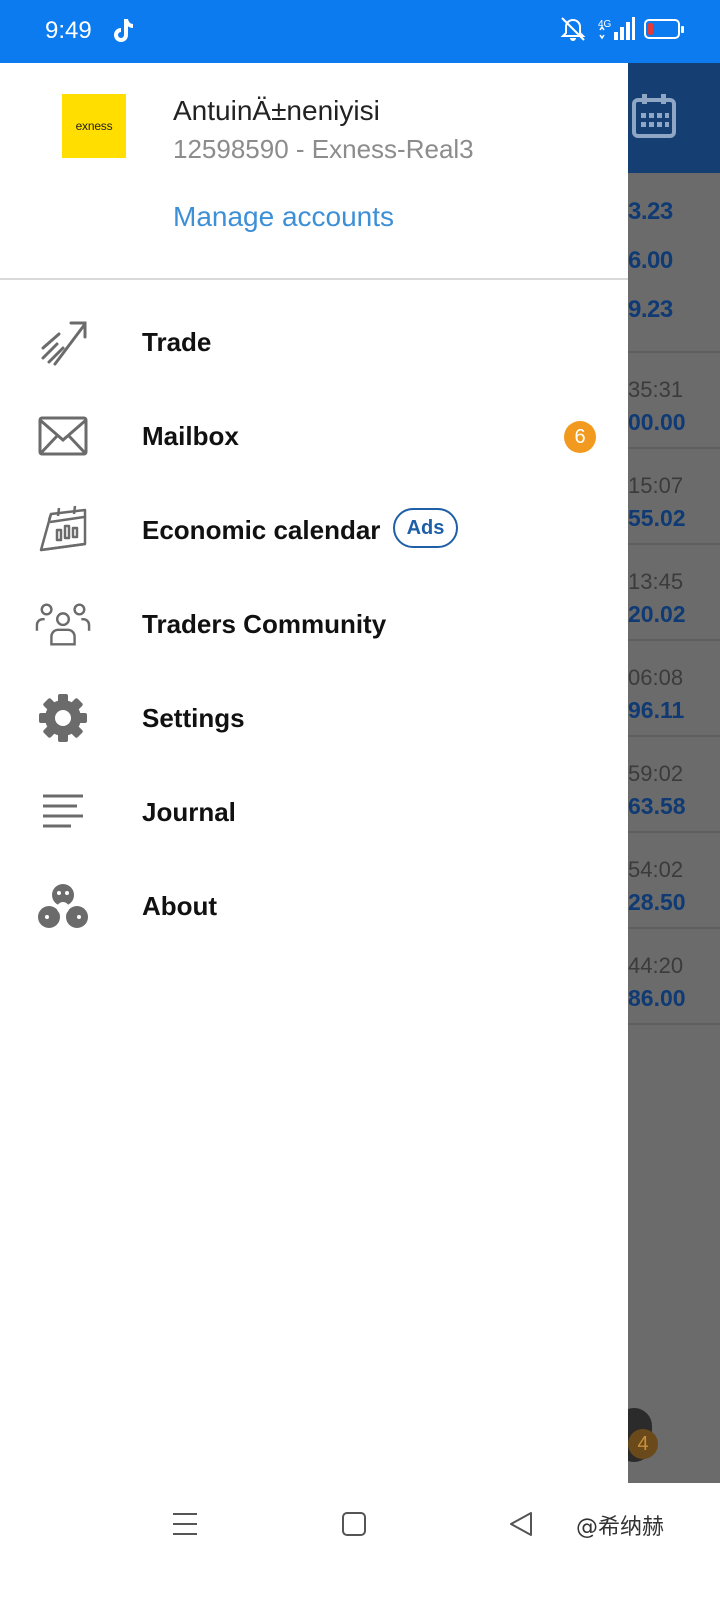  Describe the element at coordinates (180, 906) in the screenshot. I see `menu-label: About` at that location.